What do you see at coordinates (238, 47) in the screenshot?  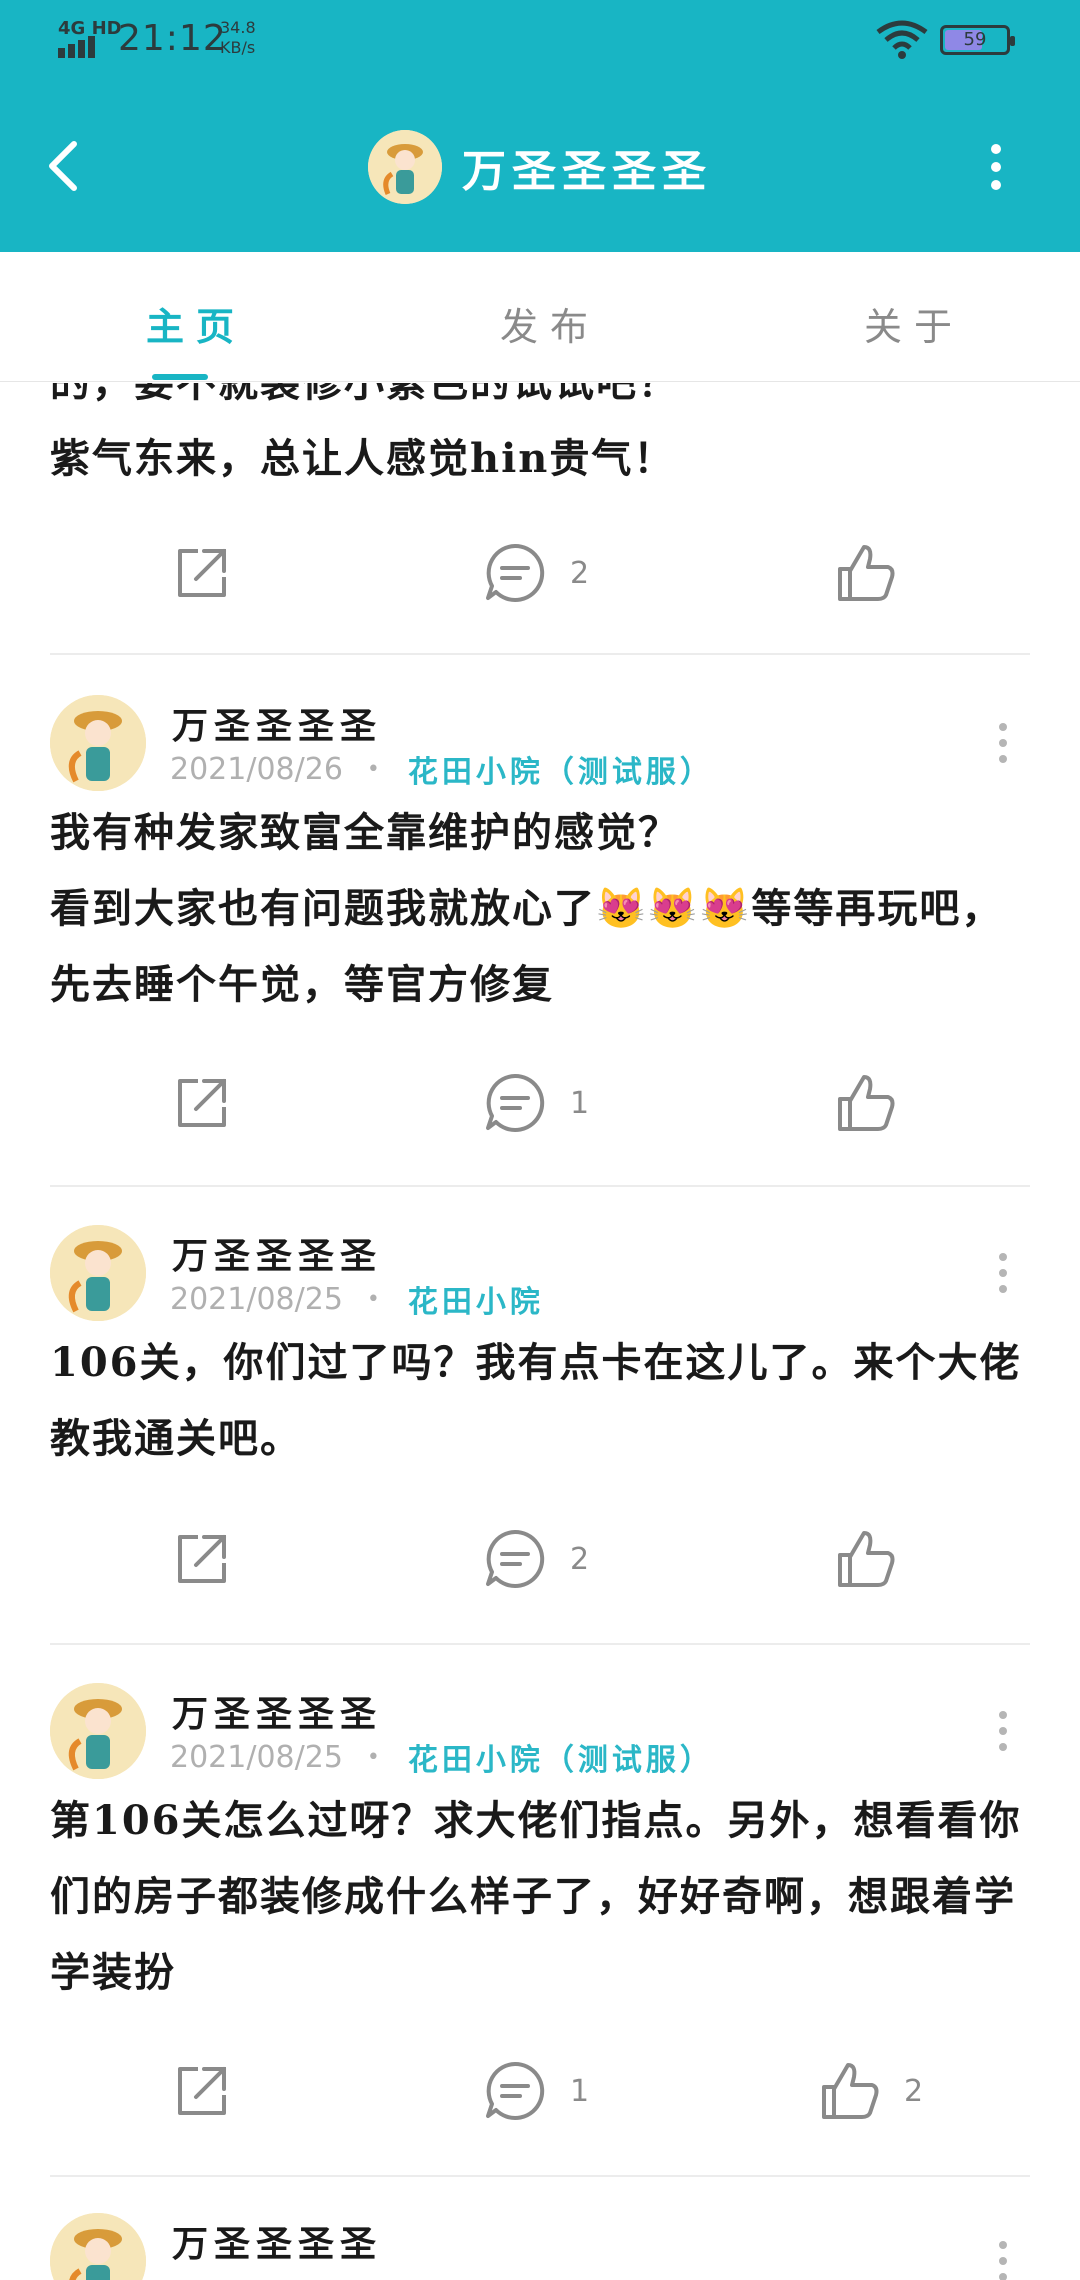 I see `speed-unit: KB/s` at bounding box center [238, 47].